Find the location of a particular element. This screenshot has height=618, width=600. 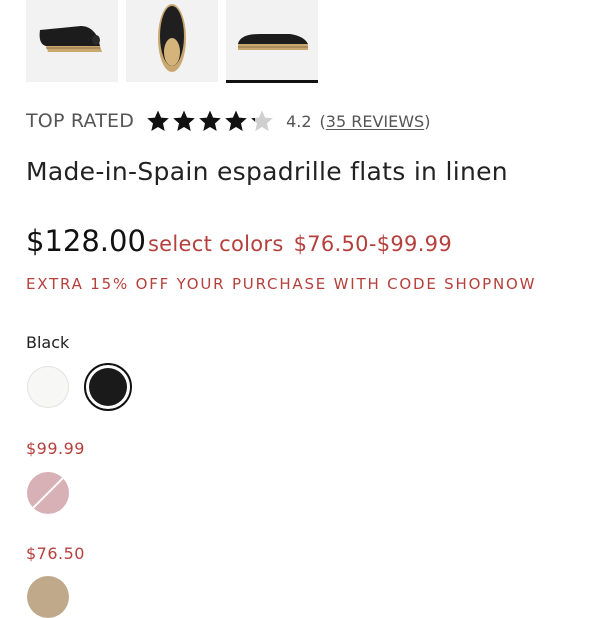

swatch-group-price: $99.99 is located at coordinates (55, 448).